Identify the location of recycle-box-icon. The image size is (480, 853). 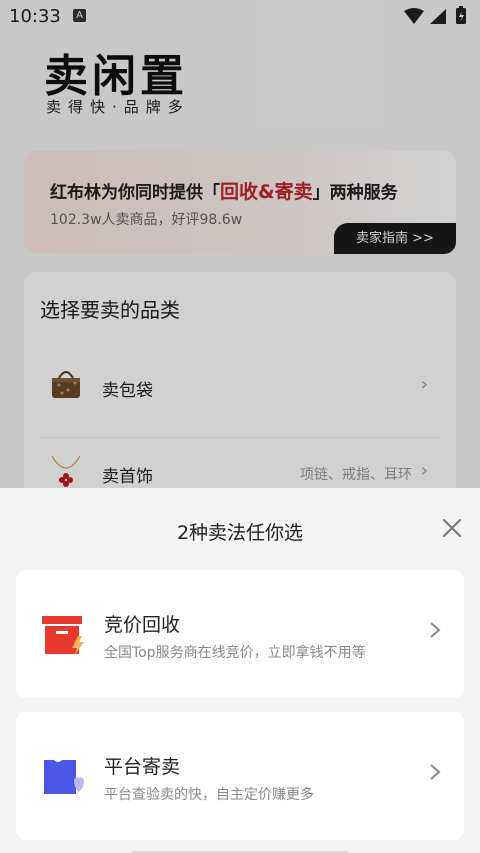
(63, 636).